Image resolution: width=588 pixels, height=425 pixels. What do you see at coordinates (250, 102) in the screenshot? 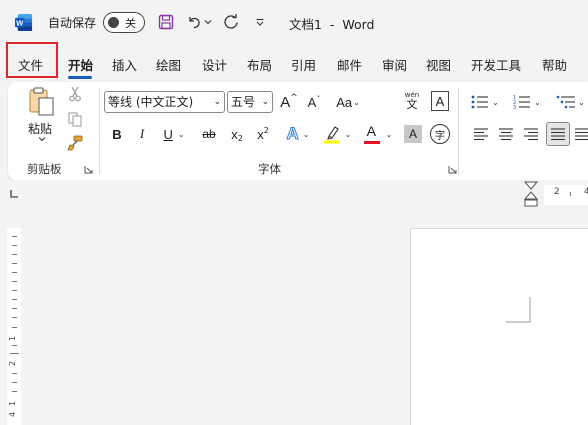
I see `font-size-select: 五号 ⌄` at bounding box center [250, 102].